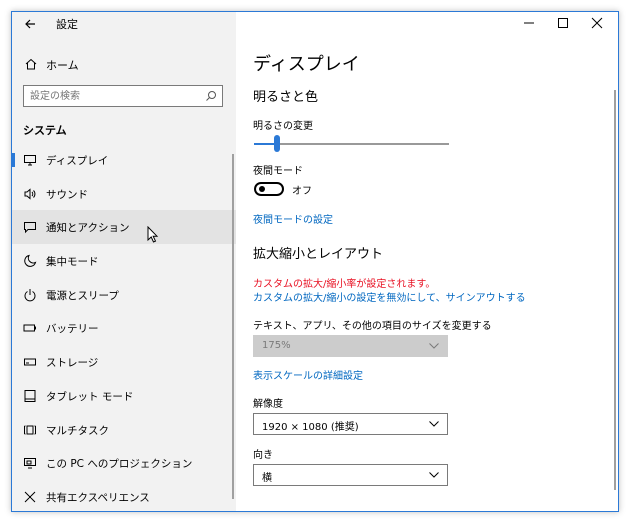 Image resolution: width=631 pixels, height=524 pixels. Describe the element at coordinates (615, 290) in the screenshot. I see `content-scrollbar` at that location.